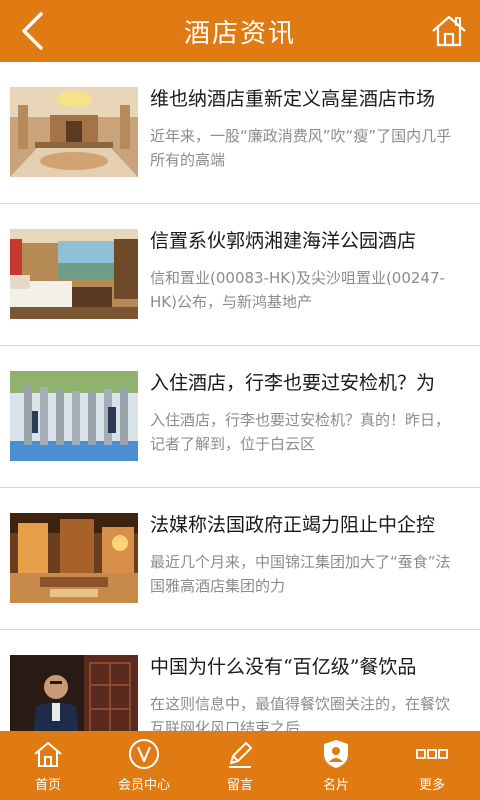 The height and width of the screenshot is (800, 480). Describe the element at coordinates (293, 383) in the screenshot. I see `article-title: 入住酒店，行李也要过安检机？为` at that location.